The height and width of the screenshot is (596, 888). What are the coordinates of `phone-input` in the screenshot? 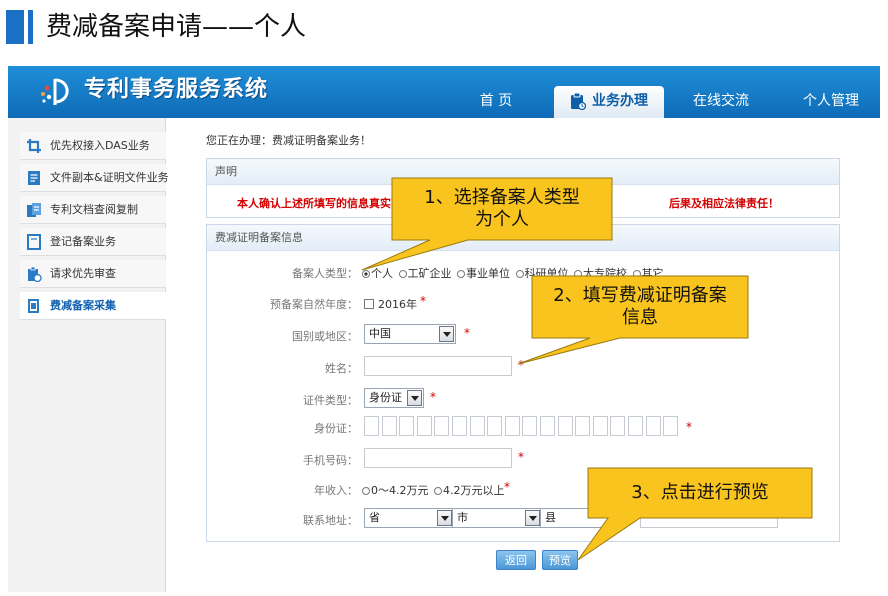 It's located at (438, 458).